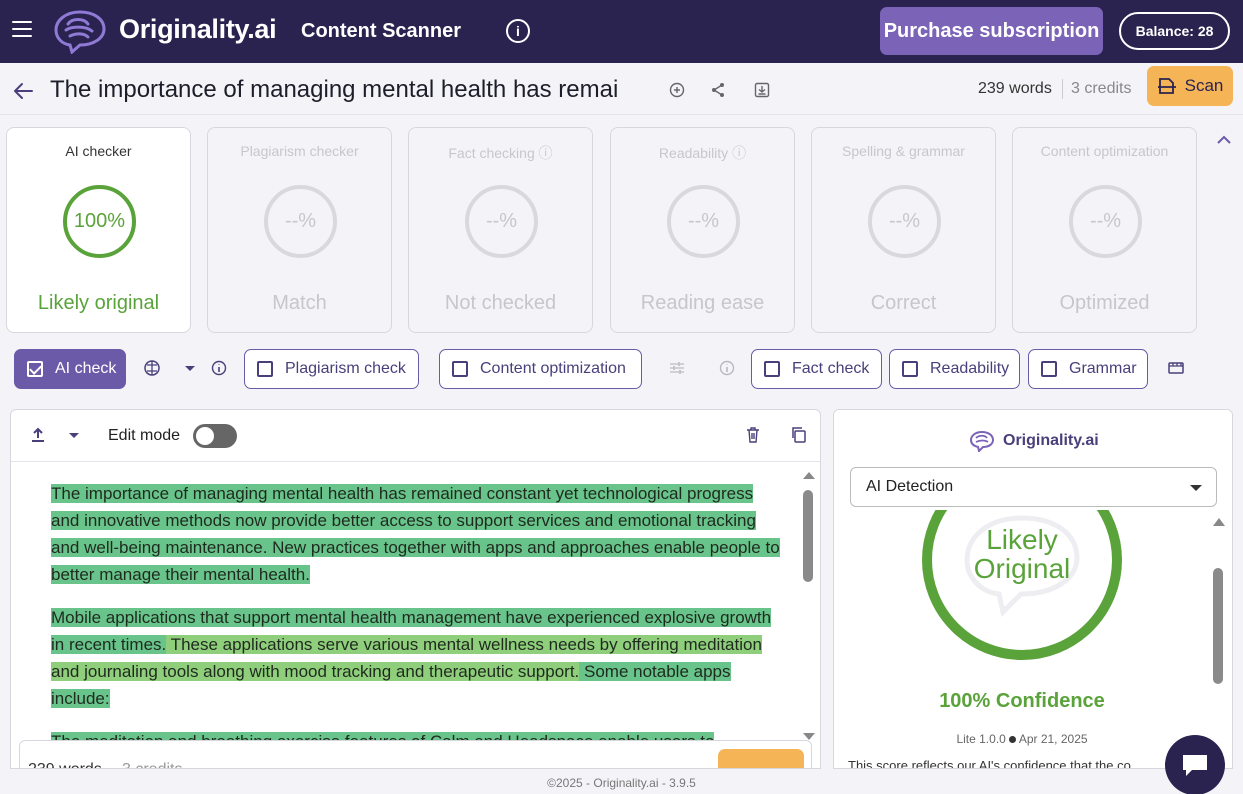 This screenshot has height=794, width=1243. I want to click on share-icon, so click(718, 90).